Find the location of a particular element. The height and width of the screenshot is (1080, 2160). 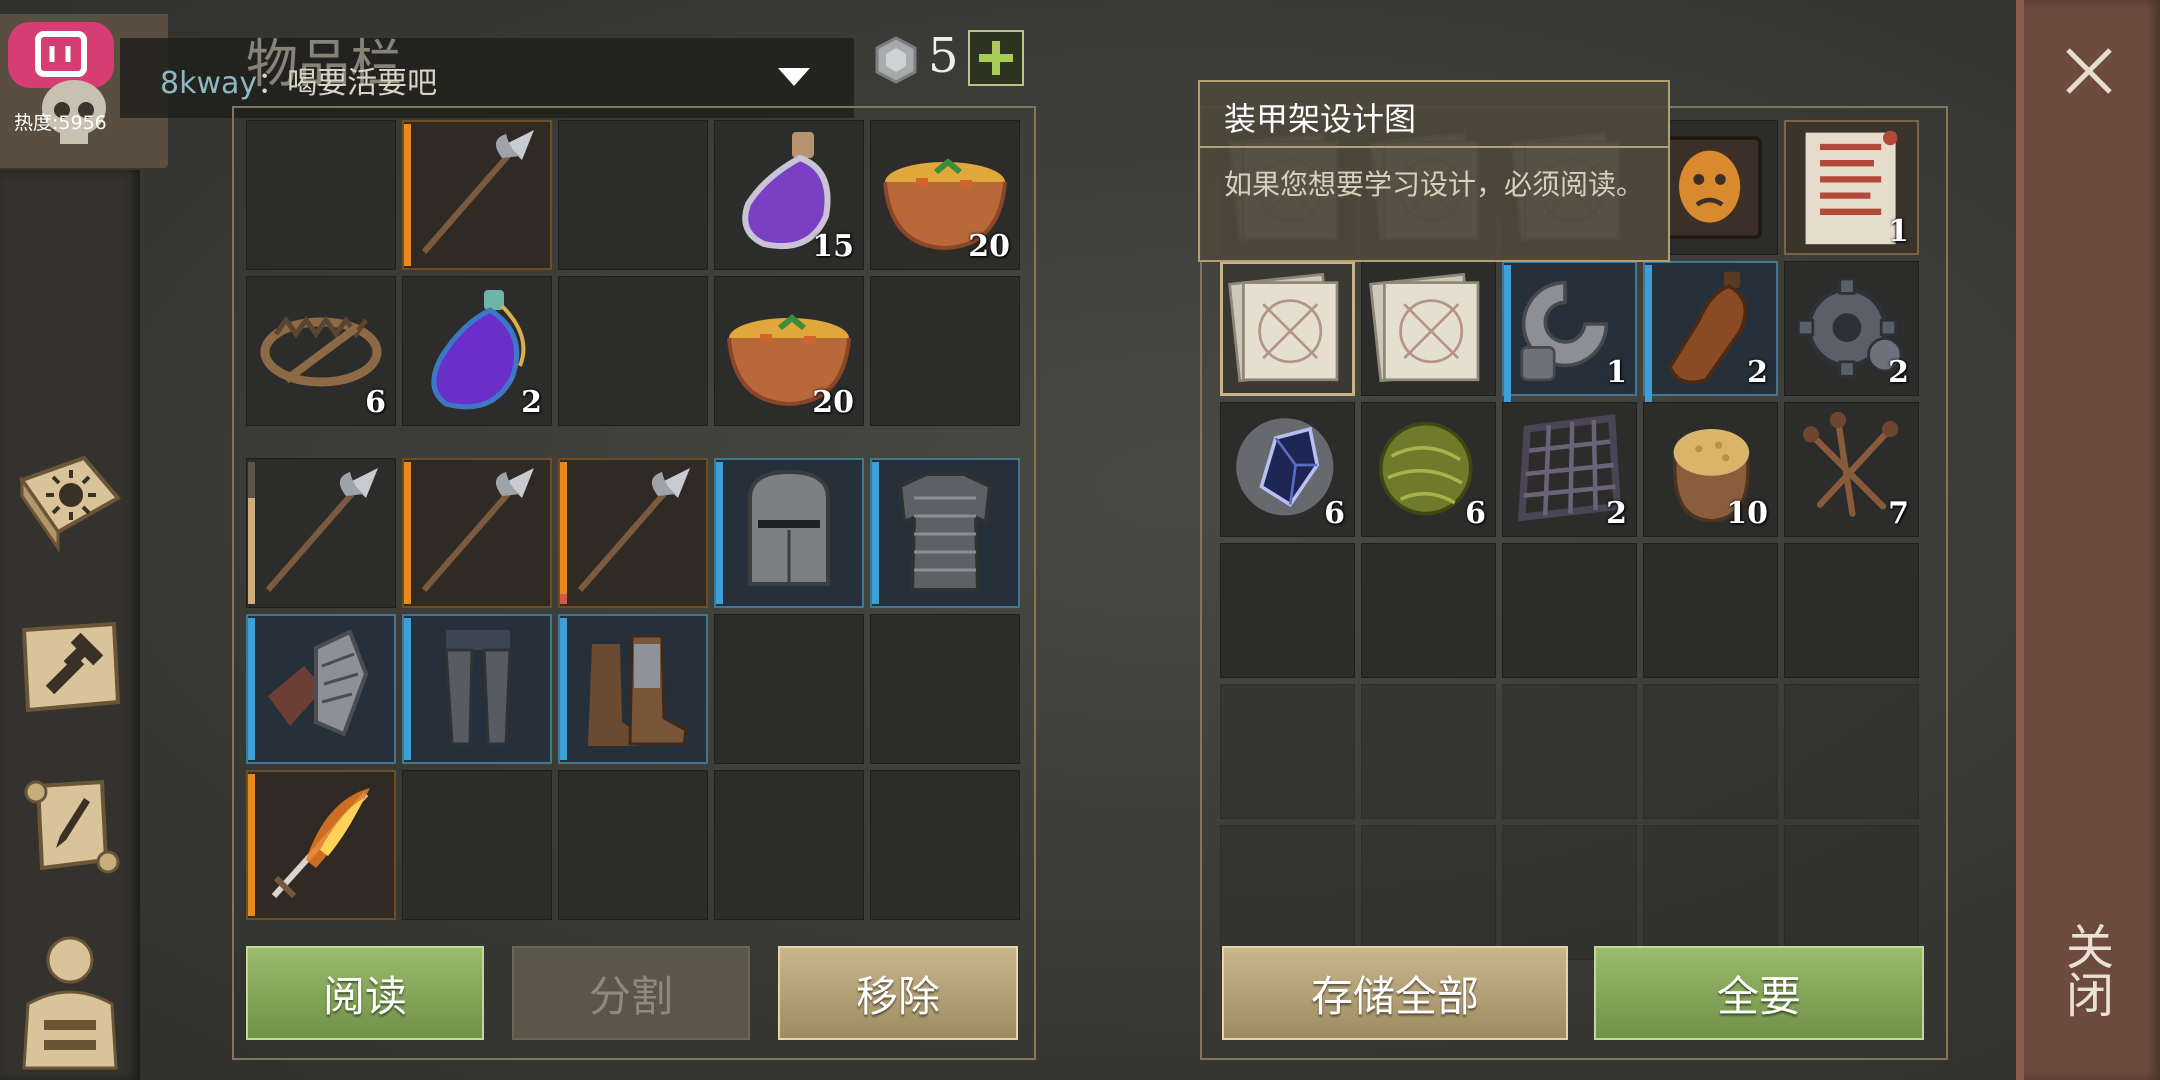

close-label: 关闭 is located at coordinates (2088, 970).